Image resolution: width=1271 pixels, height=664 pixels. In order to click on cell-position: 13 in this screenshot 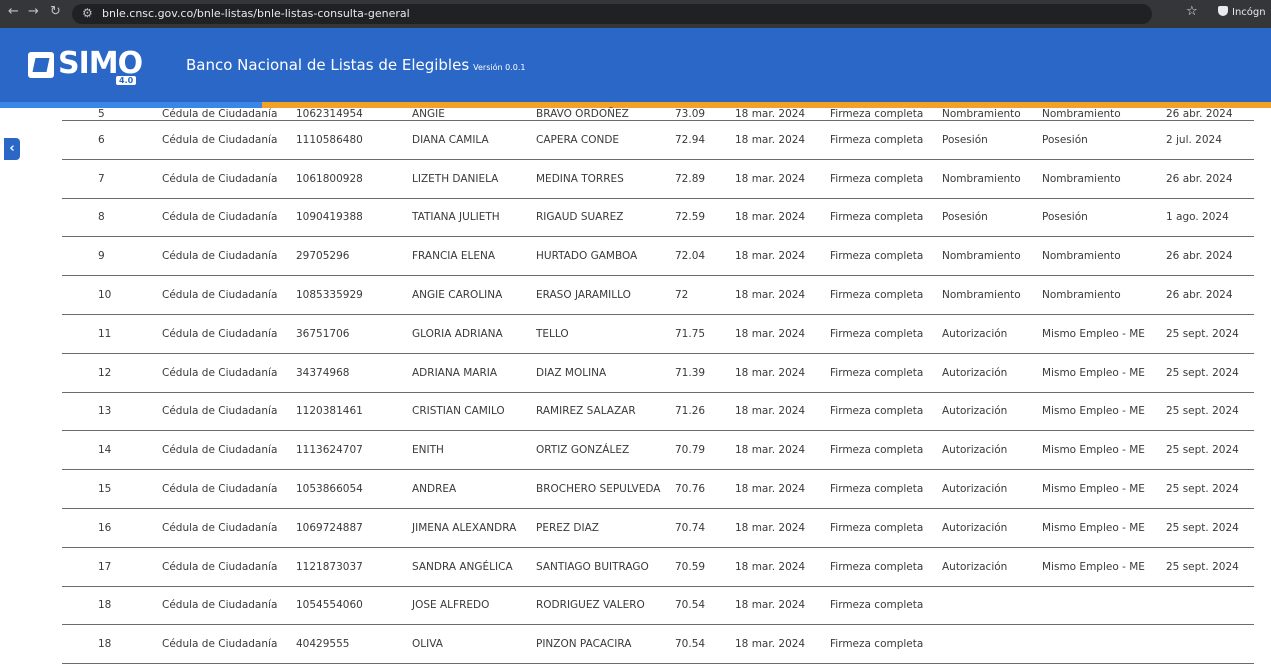, I will do `click(105, 411)`.